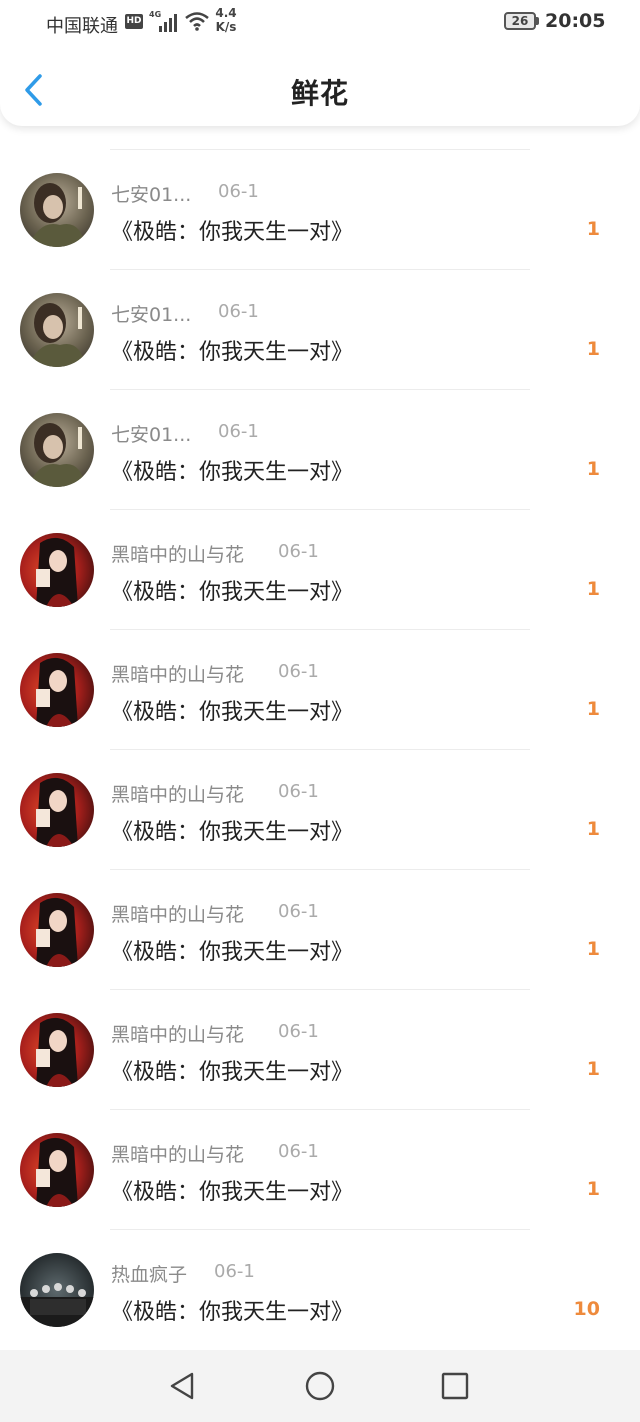 This screenshot has height=1422, width=640. Describe the element at coordinates (226, 13) in the screenshot. I see `net-speed-value: 4.4` at that location.